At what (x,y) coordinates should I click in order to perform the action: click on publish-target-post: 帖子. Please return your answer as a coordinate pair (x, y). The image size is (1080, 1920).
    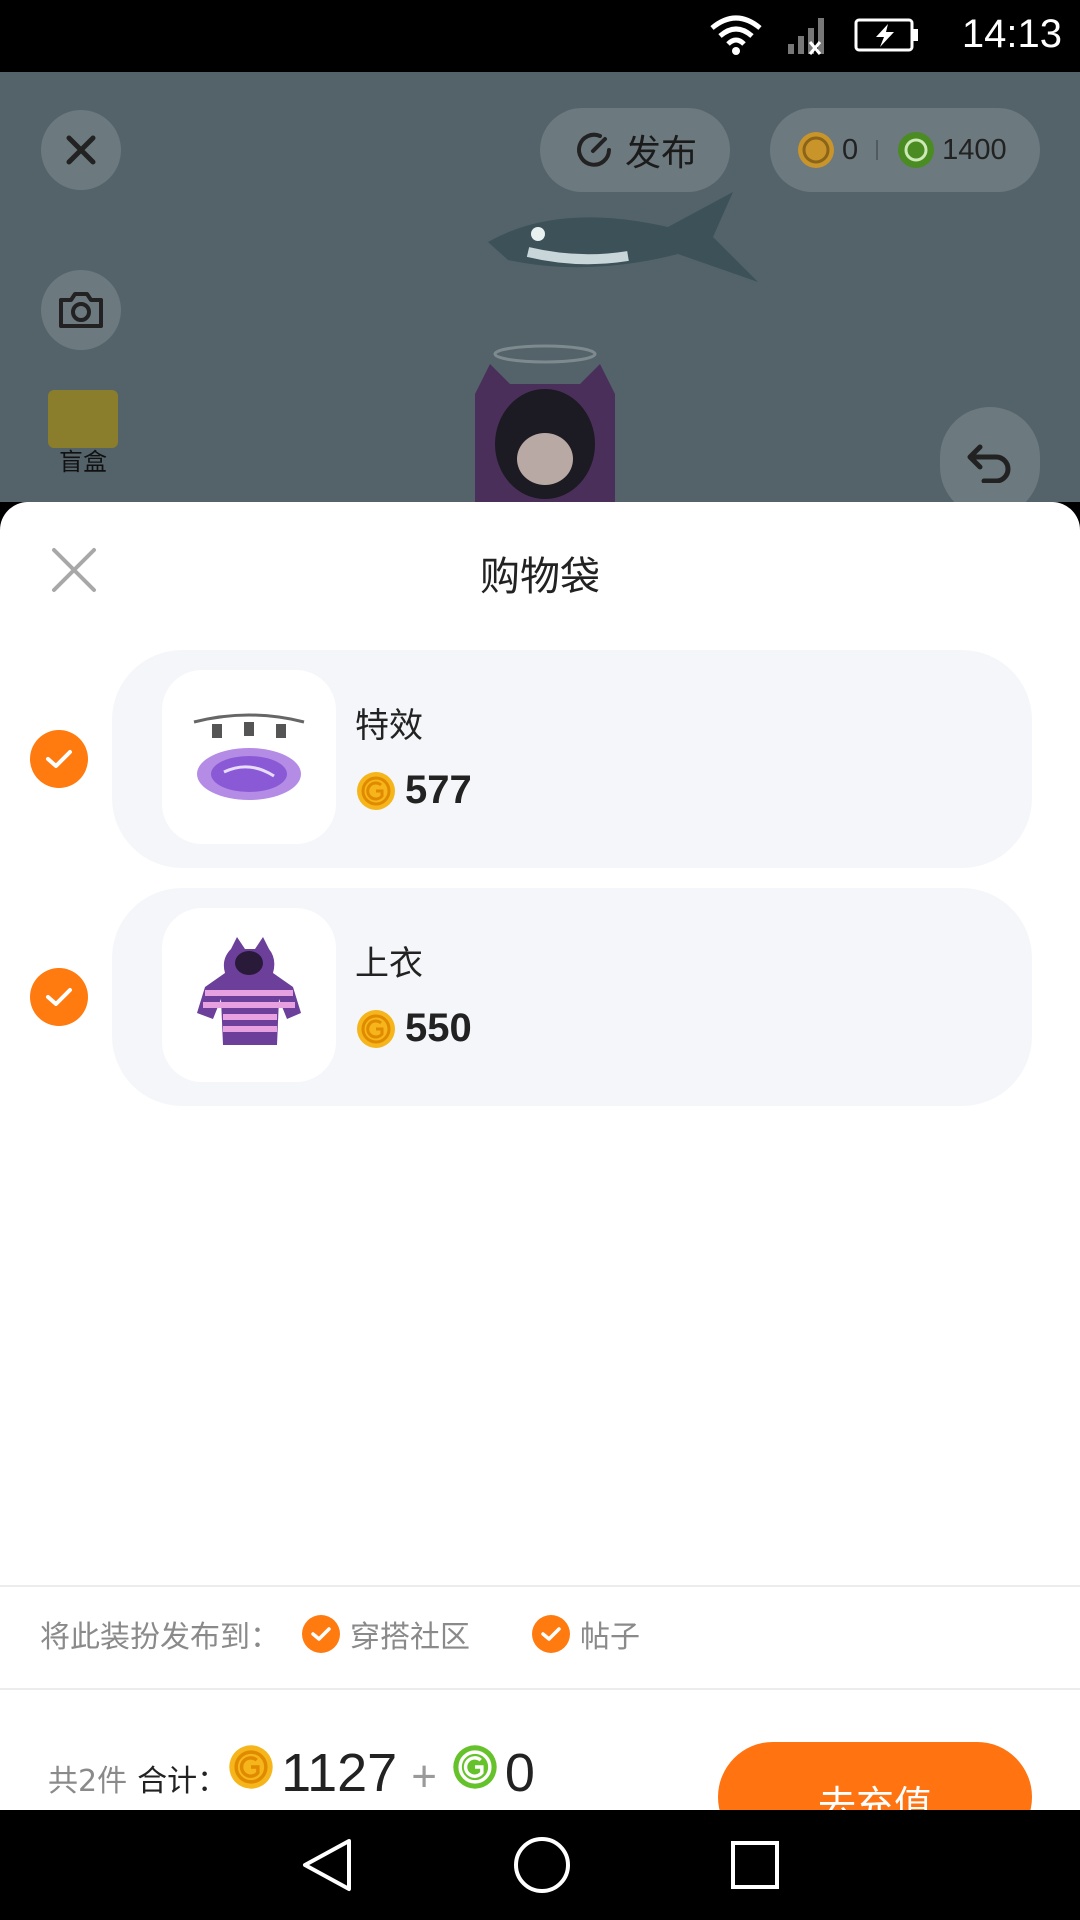
    Looking at the image, I should click on (586, 1634).